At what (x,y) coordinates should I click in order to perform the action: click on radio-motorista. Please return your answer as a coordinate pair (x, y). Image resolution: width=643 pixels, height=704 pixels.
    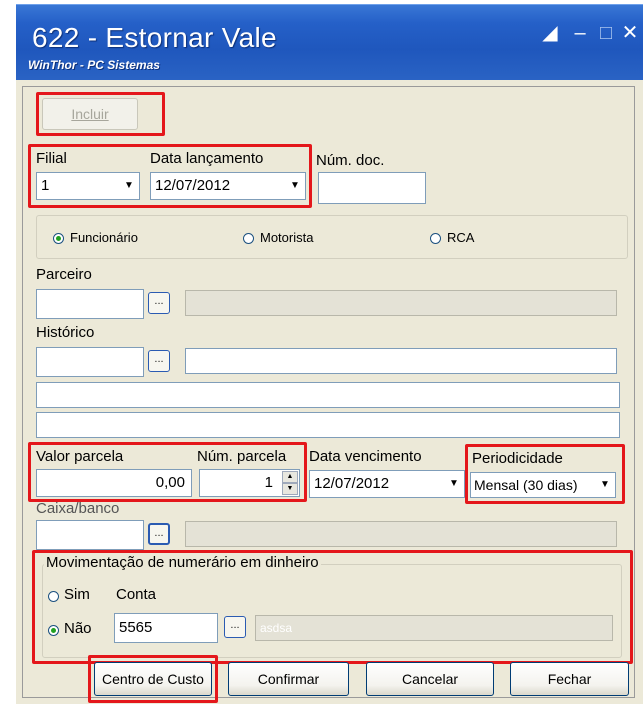
    Looking at the image, I should click on (248, 238).